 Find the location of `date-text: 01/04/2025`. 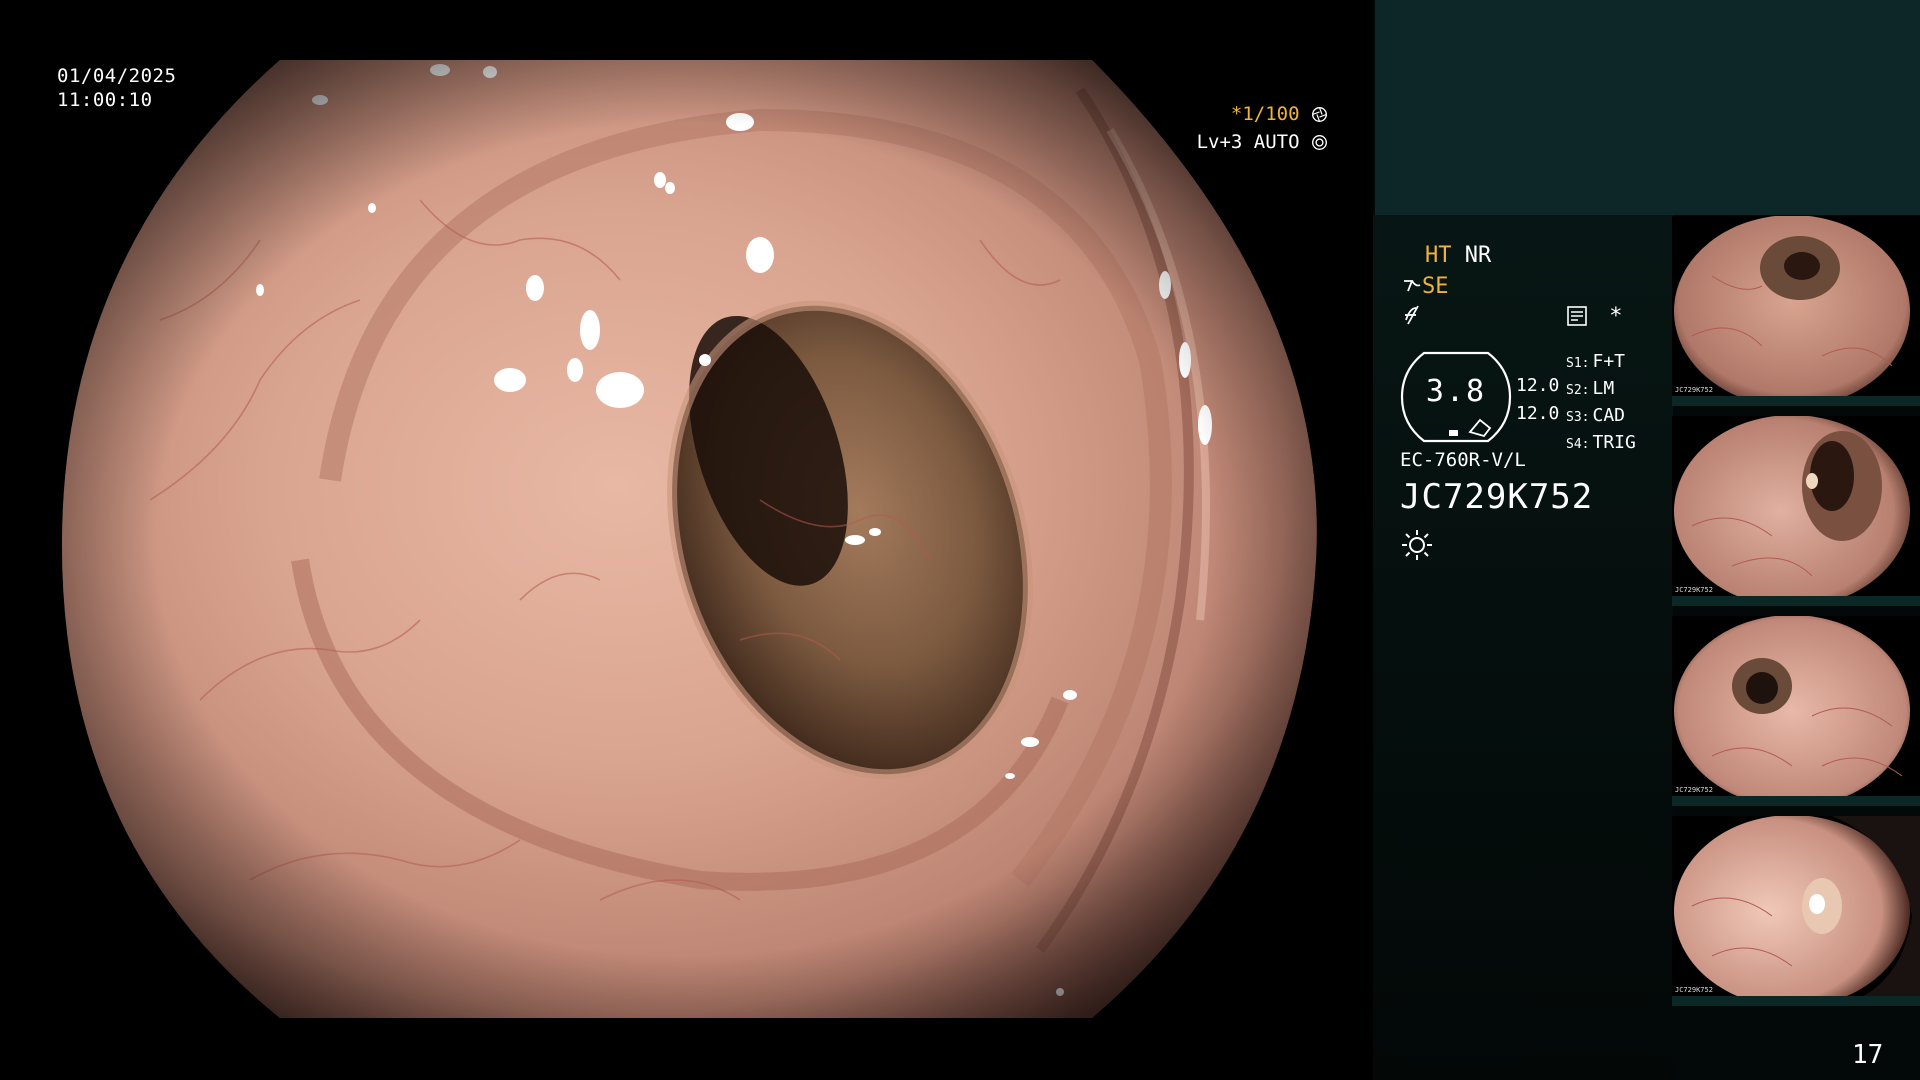

date-text: 01/04/2025 is located at coordinates (117, 76).